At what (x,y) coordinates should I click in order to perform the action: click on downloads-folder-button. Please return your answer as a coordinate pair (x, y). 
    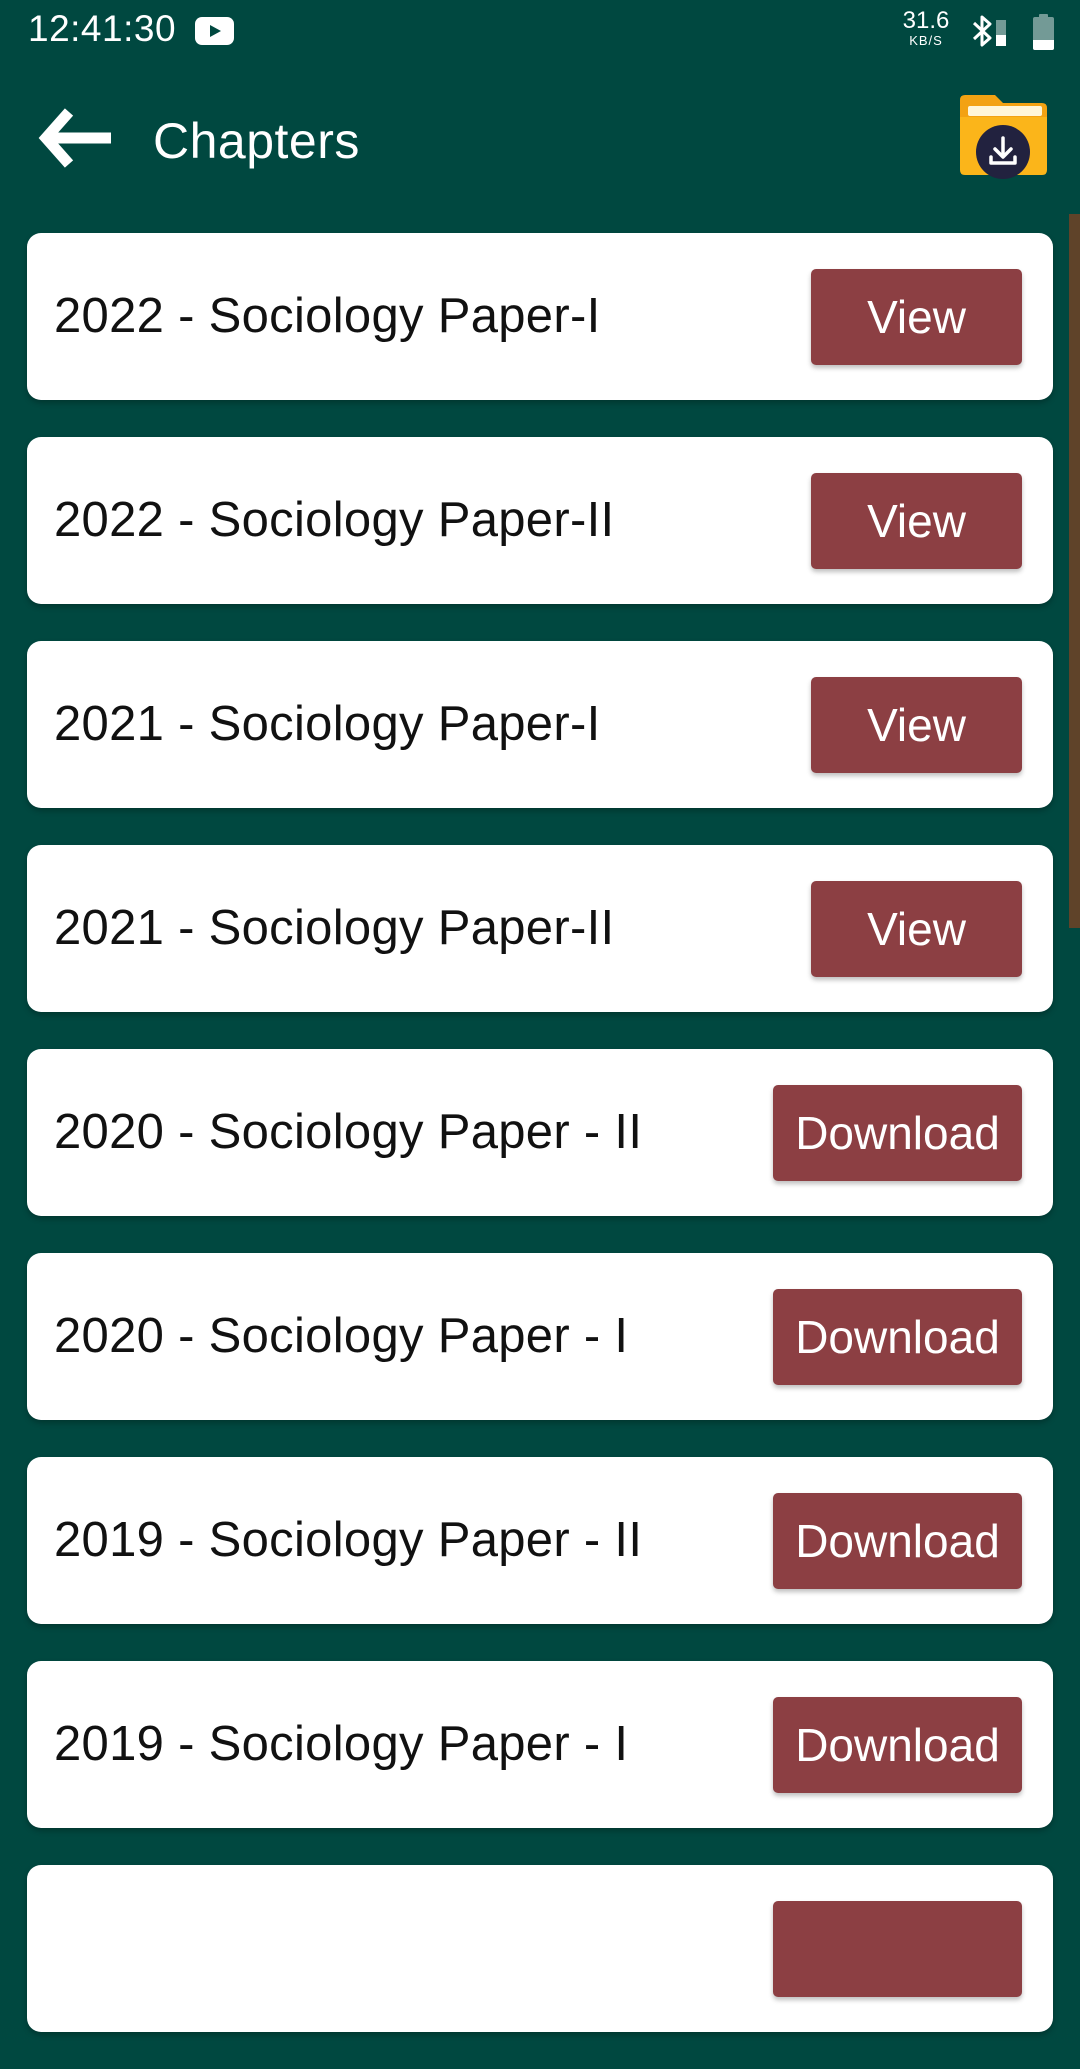
    Looking at the image, I should click on (1005, 137).